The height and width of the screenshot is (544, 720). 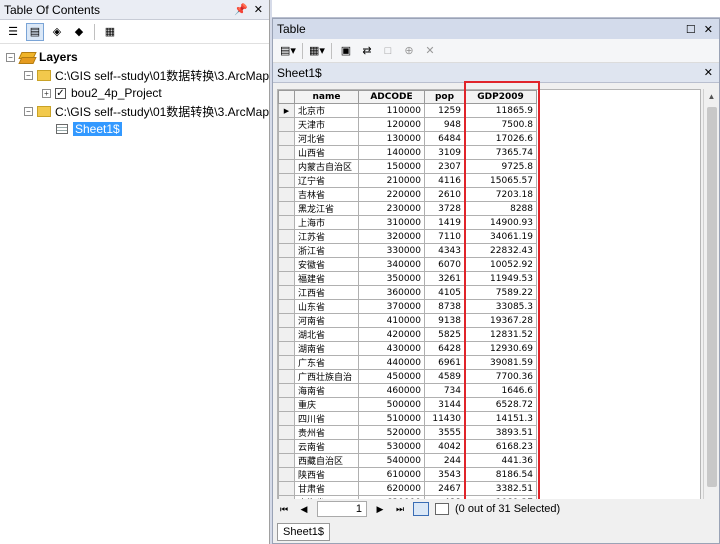 I want to click on cell-gdp2009: 7589.22, so click(x=500, y=292).